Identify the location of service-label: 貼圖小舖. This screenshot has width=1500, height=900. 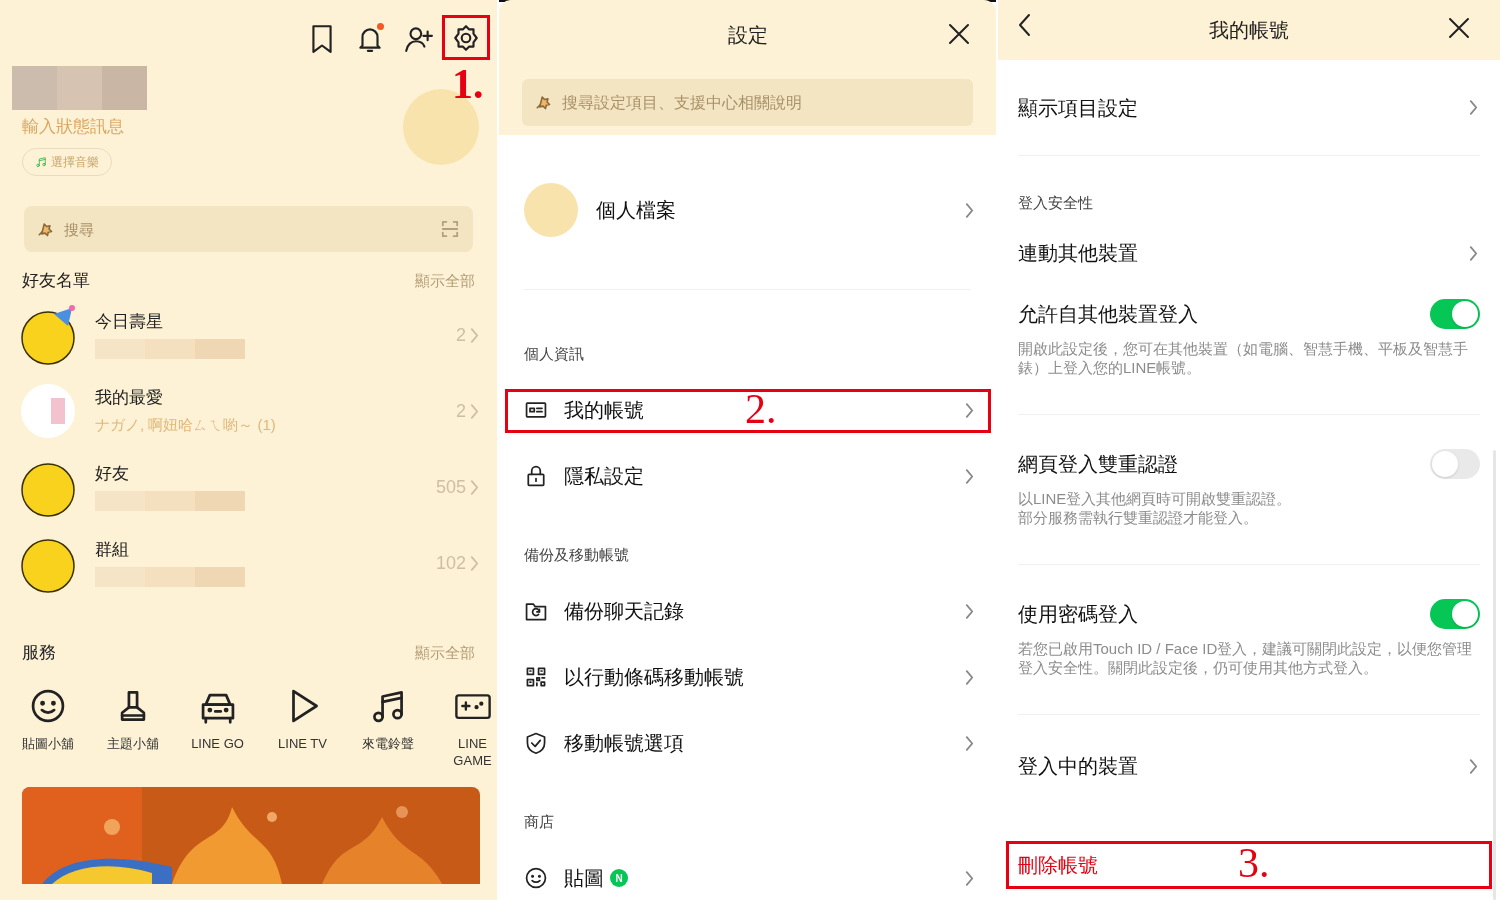
(47, 743).